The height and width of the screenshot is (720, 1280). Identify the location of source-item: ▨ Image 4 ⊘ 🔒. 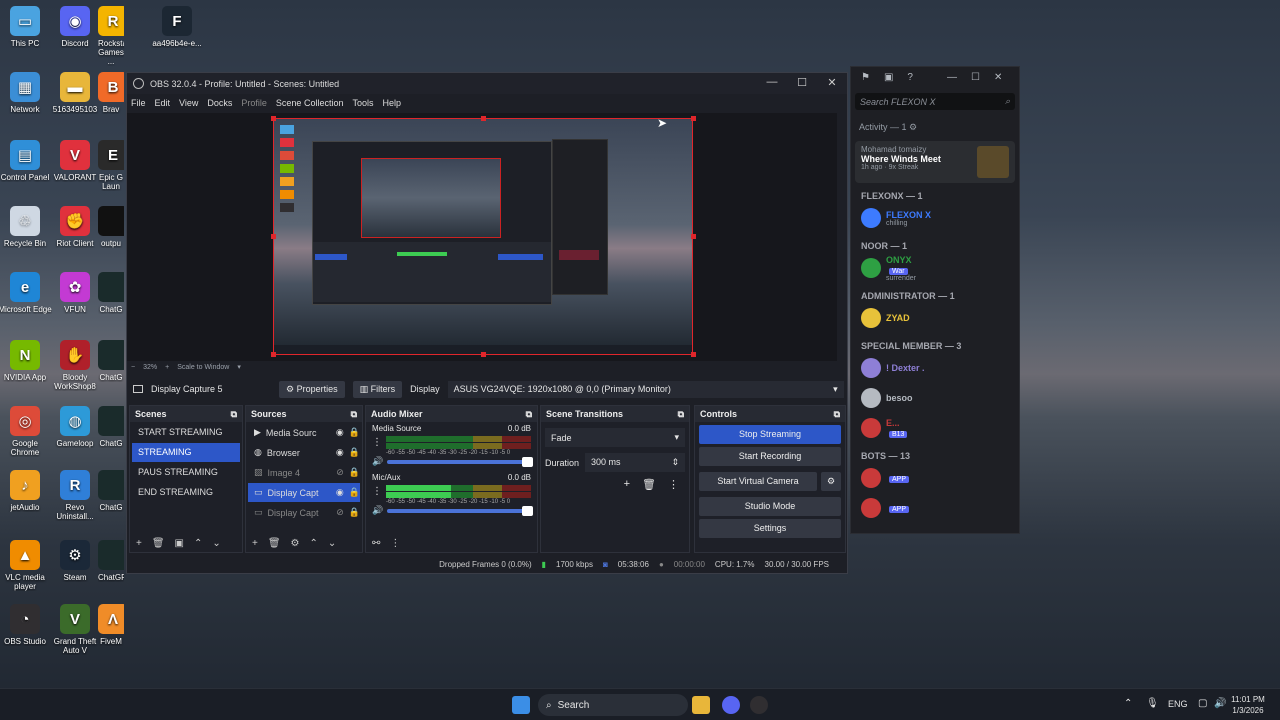
(304, 472).